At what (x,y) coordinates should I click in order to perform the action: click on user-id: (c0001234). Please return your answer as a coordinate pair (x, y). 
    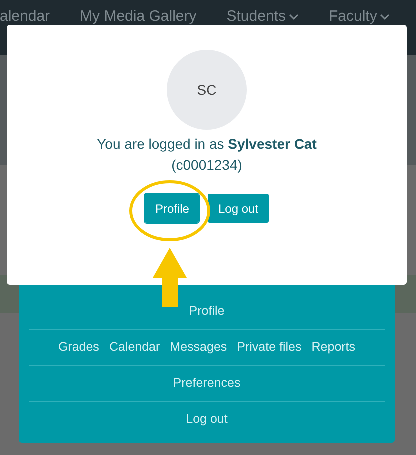
    Looking at the image, I should click on (207, 165).